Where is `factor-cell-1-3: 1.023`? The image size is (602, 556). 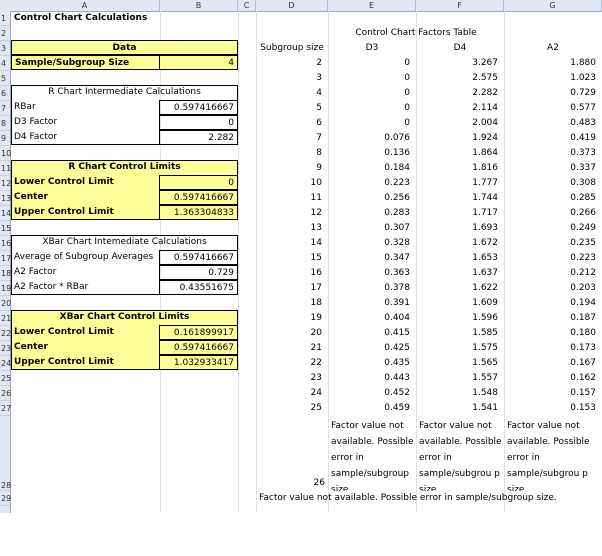
factor-cell-1-3: 1.023 is located at coordinates (553, 78).